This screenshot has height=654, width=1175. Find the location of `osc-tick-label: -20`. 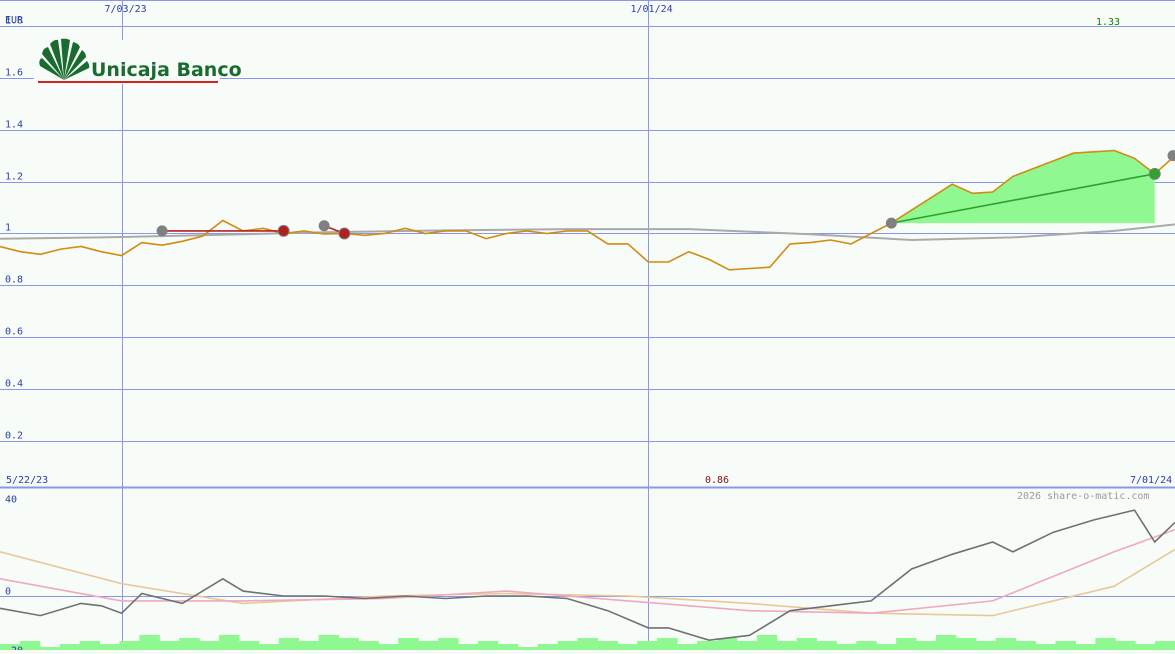

osc-tick-label: -20 is located at coordinates (14, 648).